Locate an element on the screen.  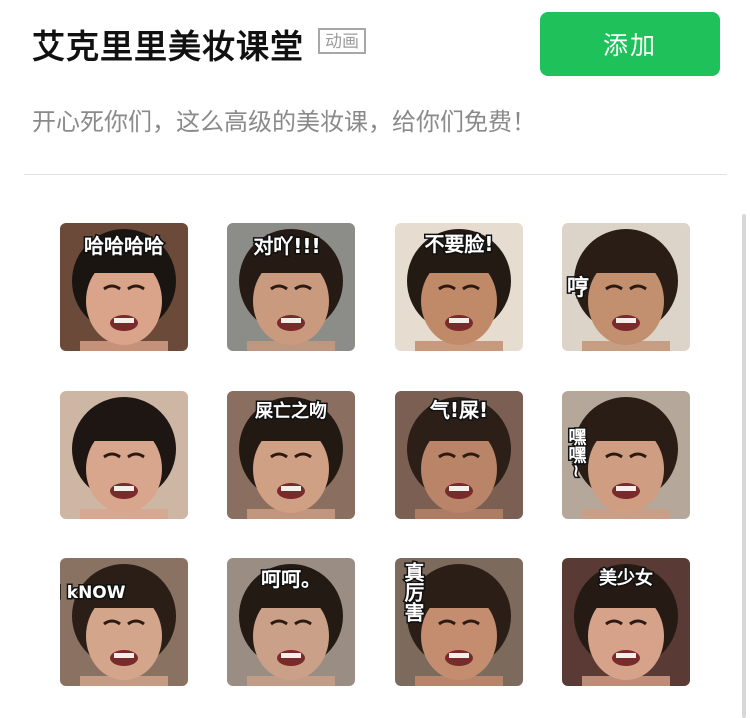
sticker-item is located at coordinates (124, 455).